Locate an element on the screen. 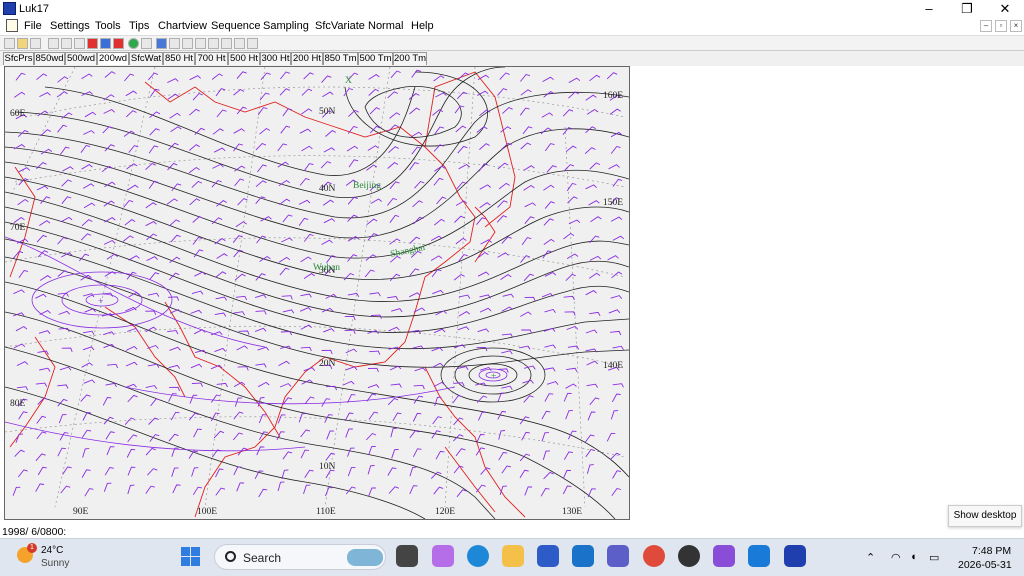 Image resolution: width=1024 pixels, height=576 pixels. luk17-taskbar-icon is located at coordinates (795, 556).